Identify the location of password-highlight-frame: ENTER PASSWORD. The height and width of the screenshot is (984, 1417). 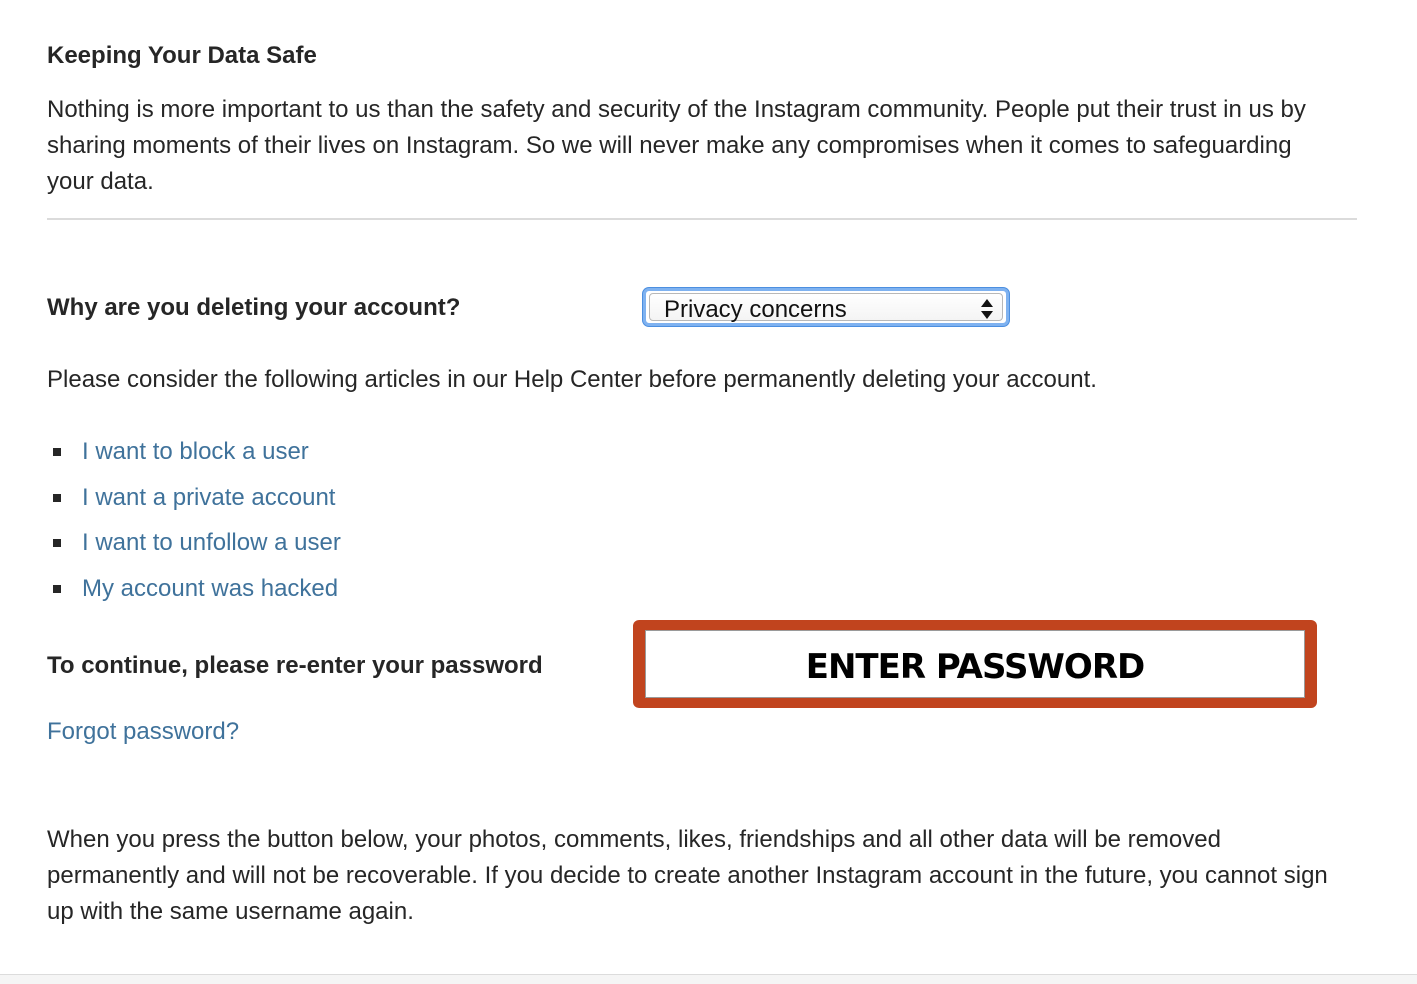
(975, 664).